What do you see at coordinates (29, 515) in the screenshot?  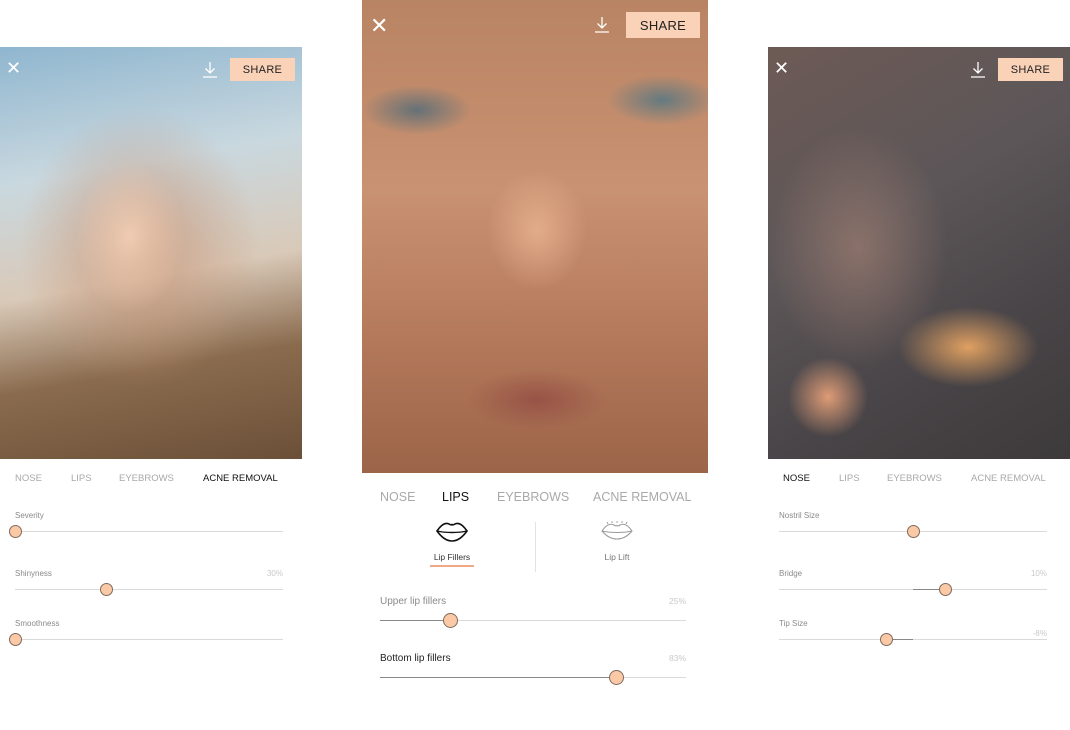 I see `slider-label: Severity` at bounding box center [29, 515].